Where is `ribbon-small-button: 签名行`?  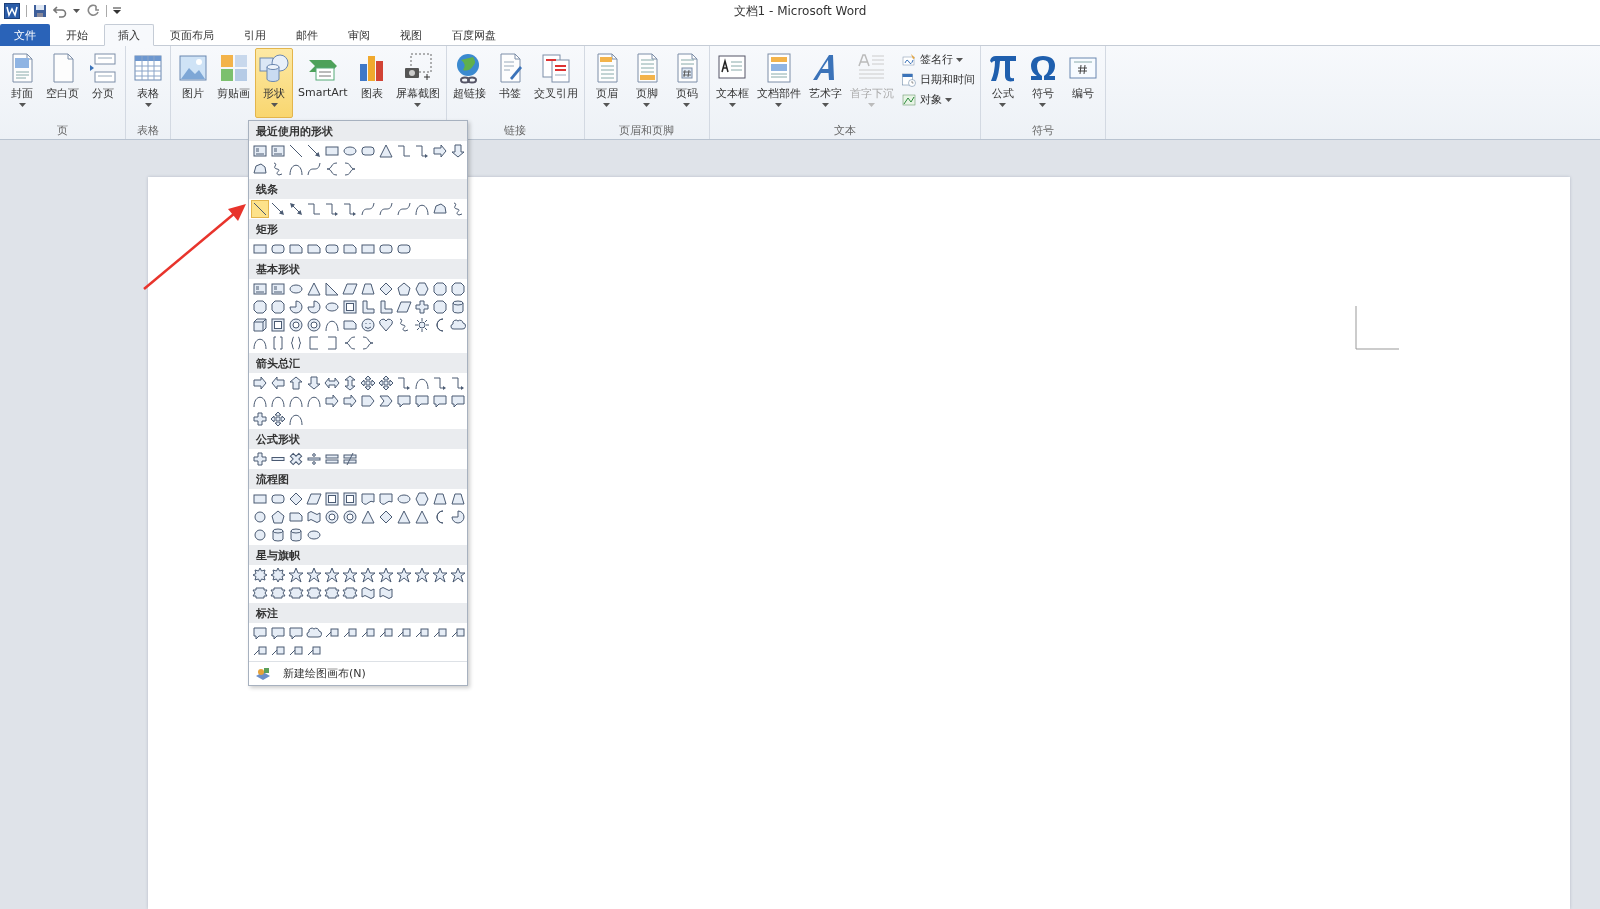
ribbon-small-button: 签名行 is located at coordinates (937, 59).